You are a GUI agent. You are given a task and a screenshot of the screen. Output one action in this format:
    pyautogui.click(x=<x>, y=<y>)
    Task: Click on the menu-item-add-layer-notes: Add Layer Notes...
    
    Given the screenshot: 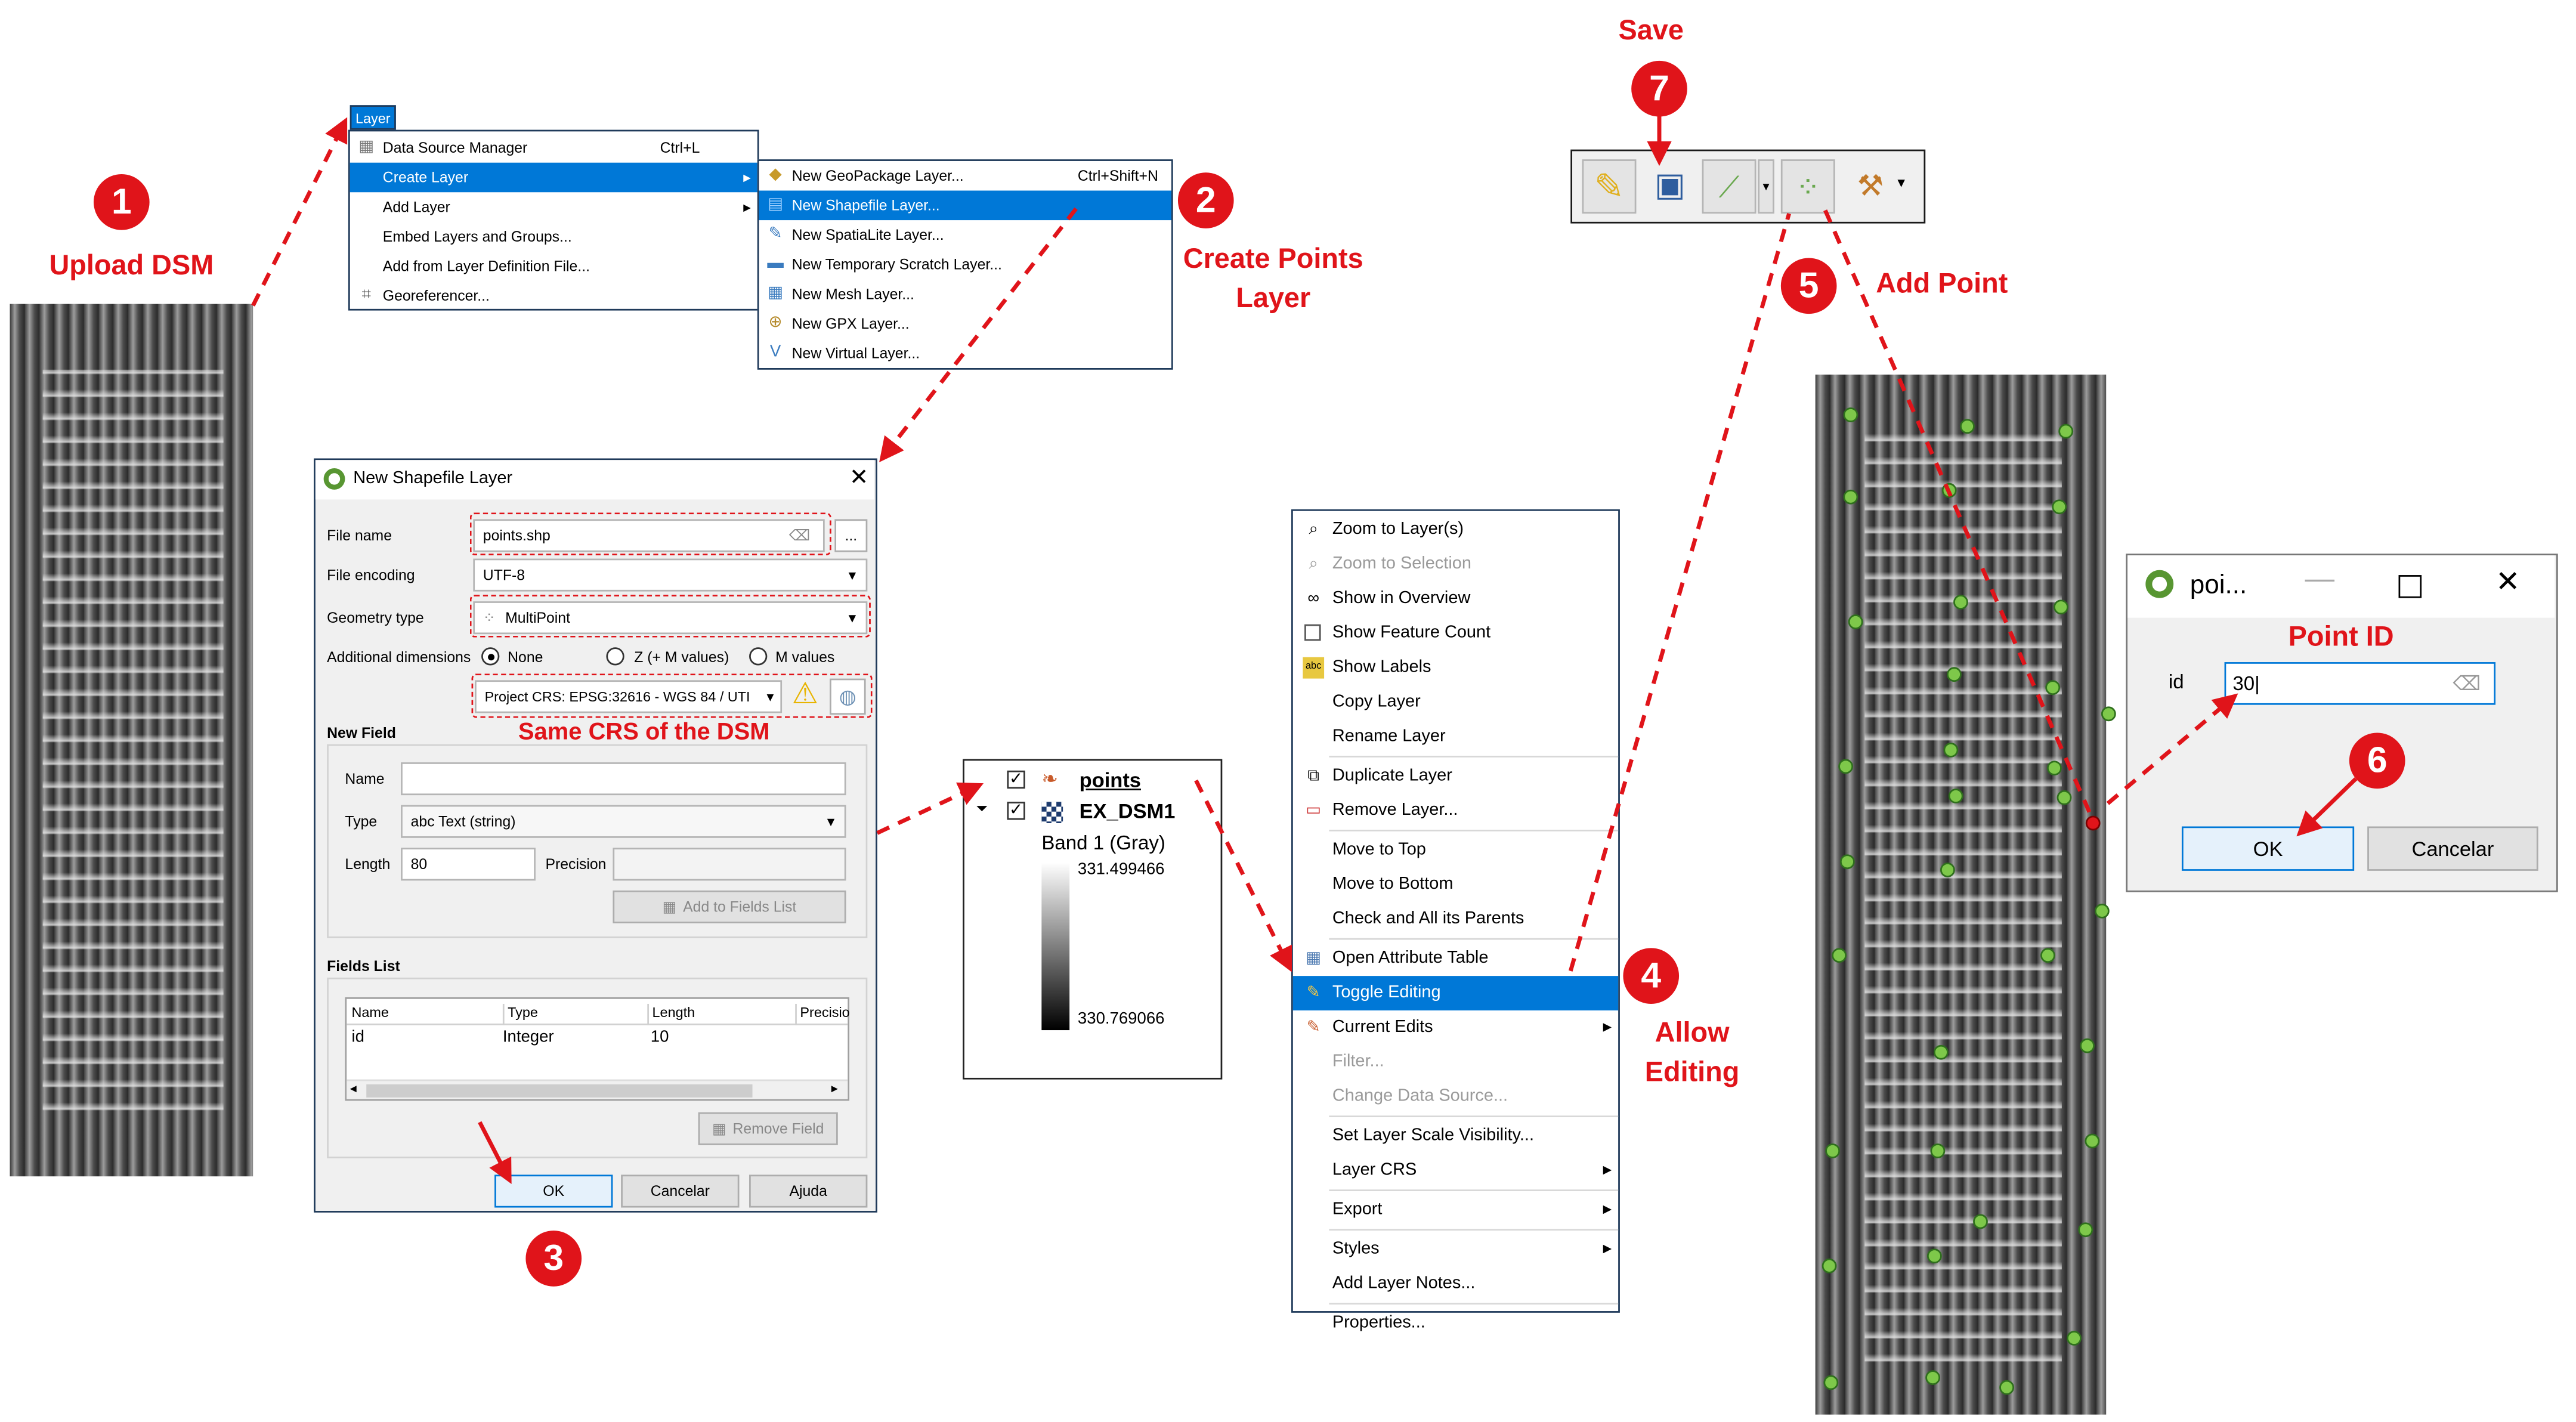 What is the action you would take?
    pyautogui.click(x=1455, y=1285)
    